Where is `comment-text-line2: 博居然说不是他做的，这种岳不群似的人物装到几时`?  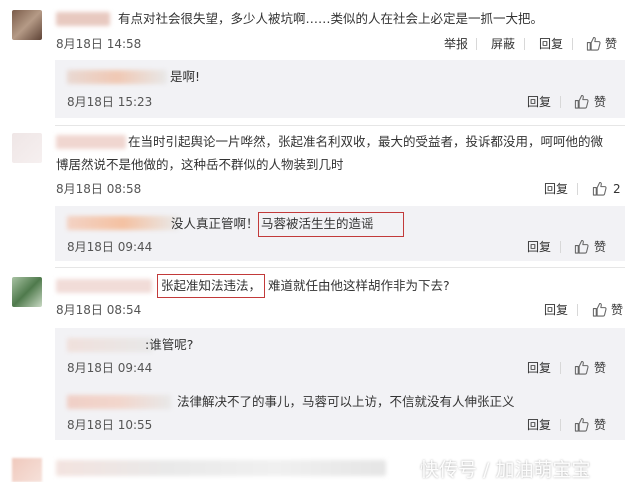
comment-text-line2: 博居然说不是他做的，这种岳不群似的人物装到几时 is located at coordinates (200, 164).